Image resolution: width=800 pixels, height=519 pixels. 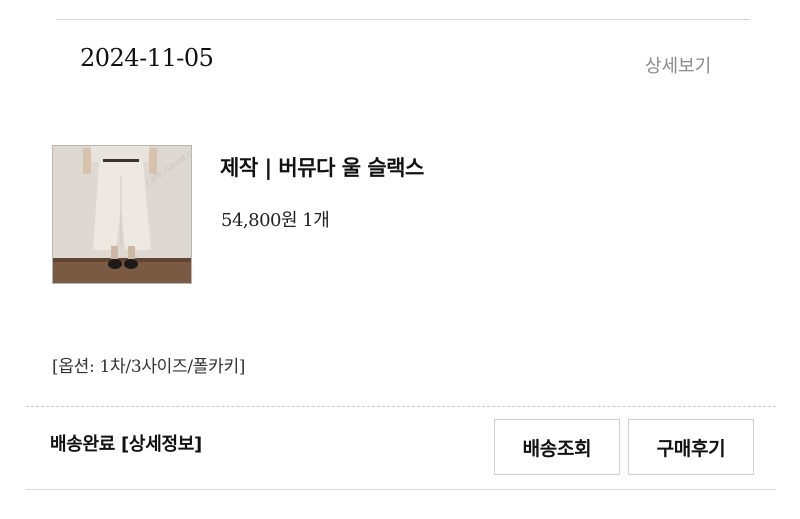 I want to click on product-thumbnail: cafe.naver.com, so click(x=122, y=214).